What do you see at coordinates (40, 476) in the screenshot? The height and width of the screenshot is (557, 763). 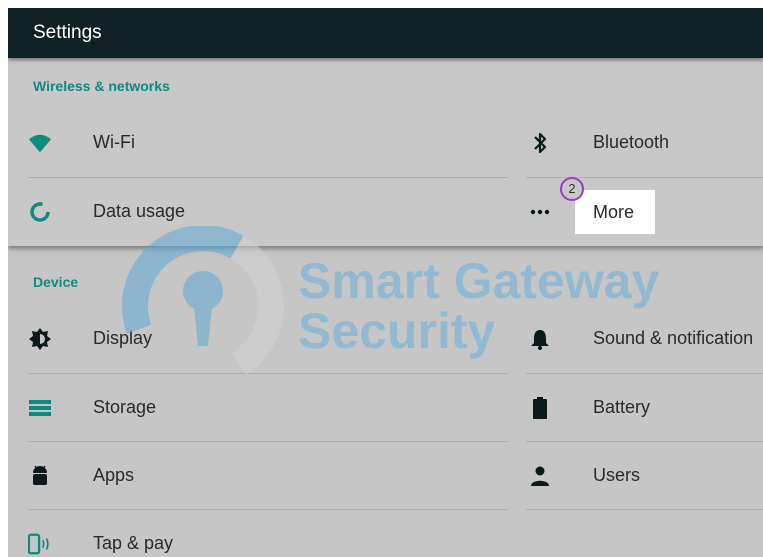 I see `android-icon` at bounding box center [40, 476].